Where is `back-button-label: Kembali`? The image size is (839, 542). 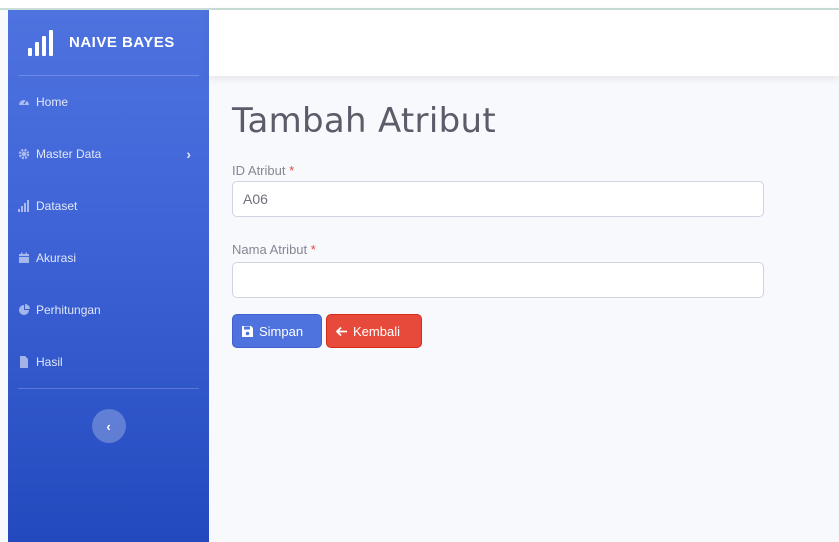 back-button-label: Kembali is located at coordinates (376, 331).